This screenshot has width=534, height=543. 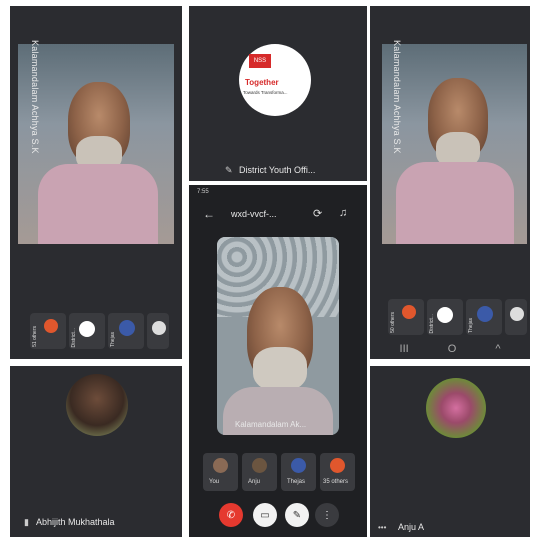 I want to click on participant-you: You, so click(x=220, y=472).